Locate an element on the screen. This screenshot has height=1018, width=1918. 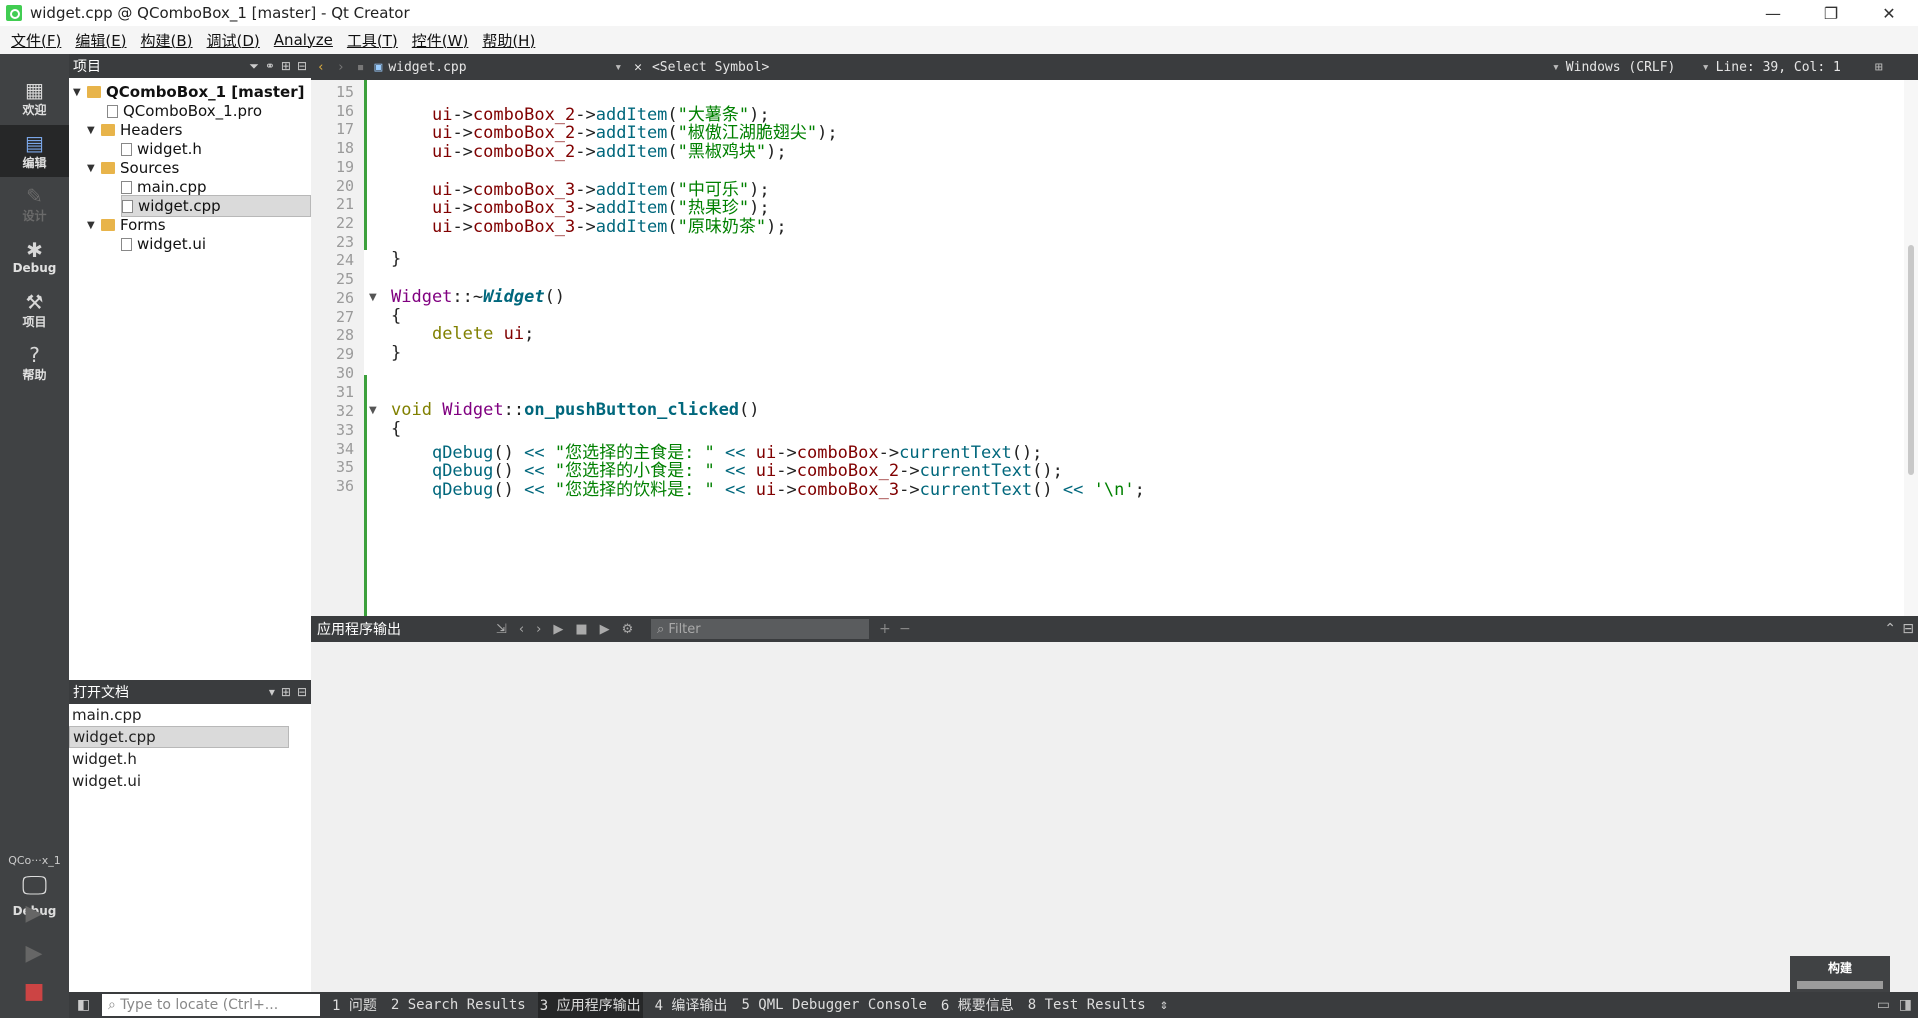
tree-item-label: widget.cpp is located at coordinates (179, 206).